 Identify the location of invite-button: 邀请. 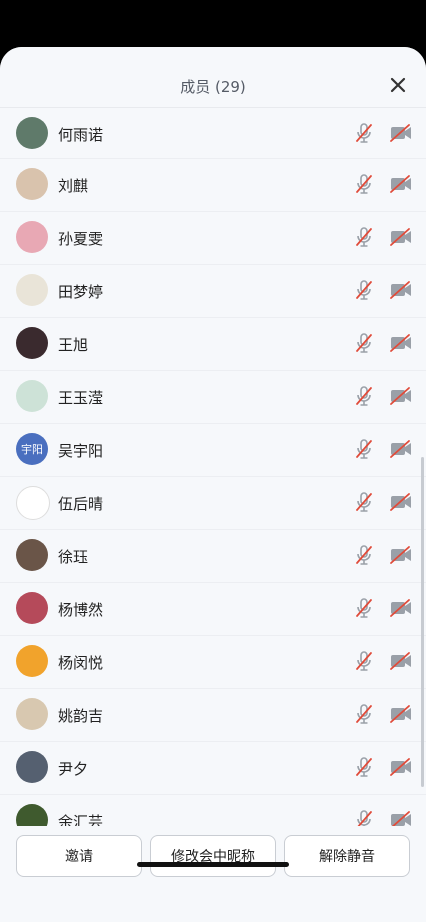
(79, 856).